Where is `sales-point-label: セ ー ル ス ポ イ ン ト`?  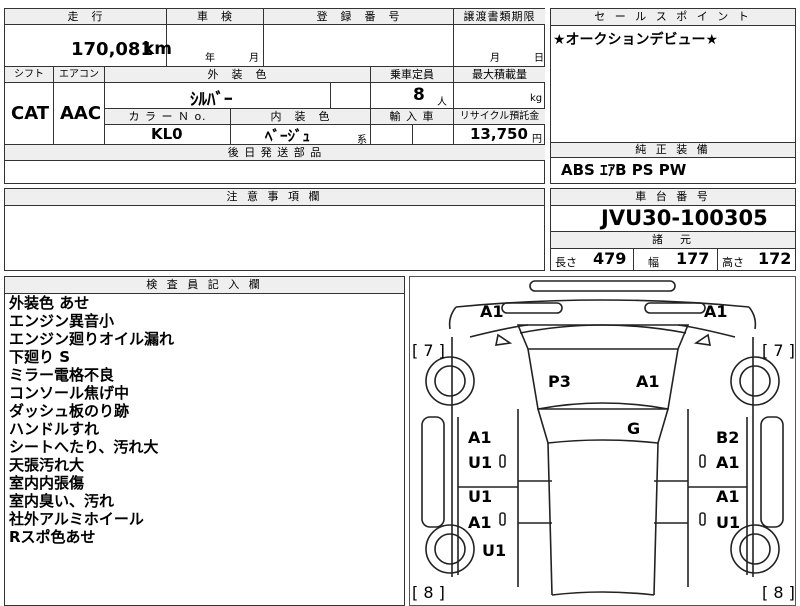
sales-point-label: セ ー ル ス ポ イ ン ト is located at coordinates (673, 17).